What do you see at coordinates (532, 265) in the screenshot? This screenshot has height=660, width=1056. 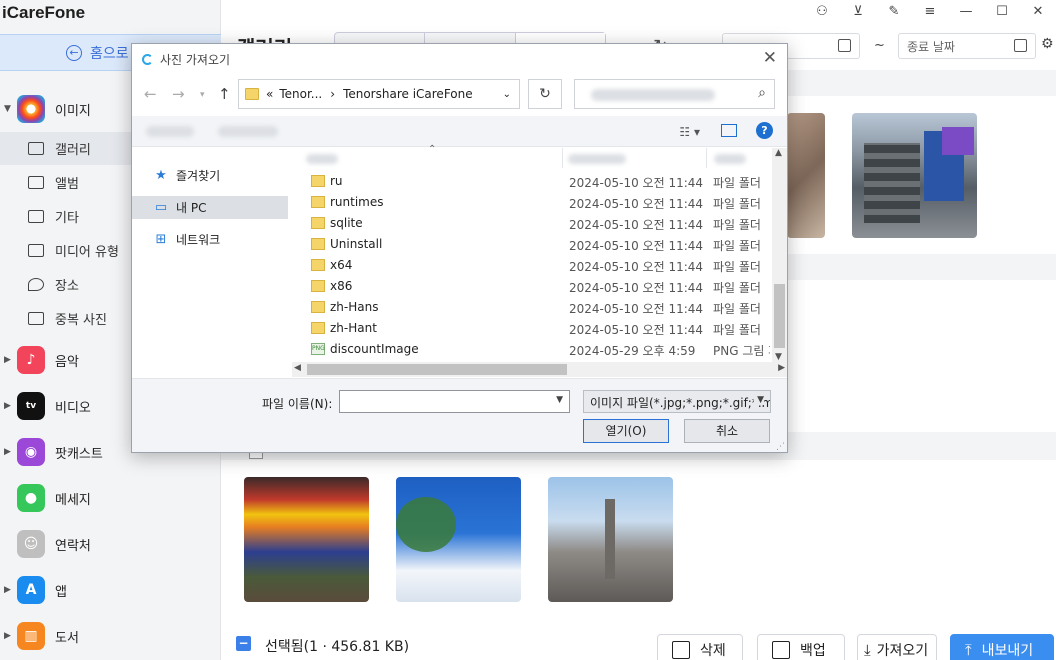 I see `file-row: x64 2024-05-10 오전 11:44 파일 폴더` at bounding box center [532, 265].